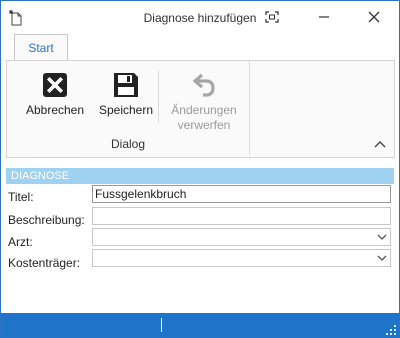 Image resolution: width=400 pixels, height=338 pixels. Describe the element at coordinates (204, 85) in the screenshot. I see `undo-arrow-icon` at that location.